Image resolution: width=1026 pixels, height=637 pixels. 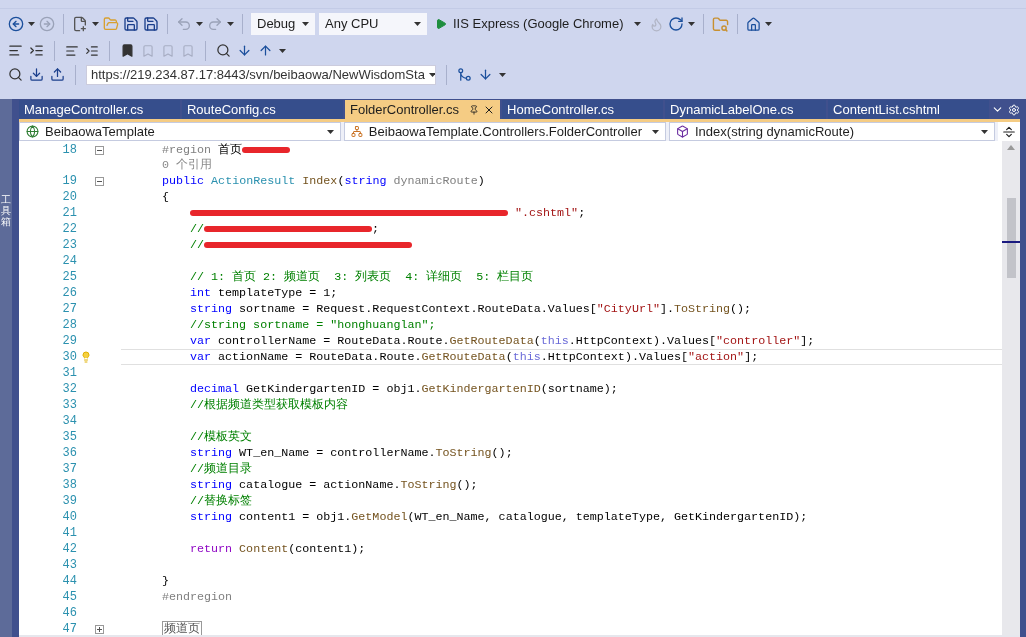 What do you see at coordinates (262, 109) in the screenshot?
I see `file-tab: RouteConfig.cs` at bounding box center [262, 109].